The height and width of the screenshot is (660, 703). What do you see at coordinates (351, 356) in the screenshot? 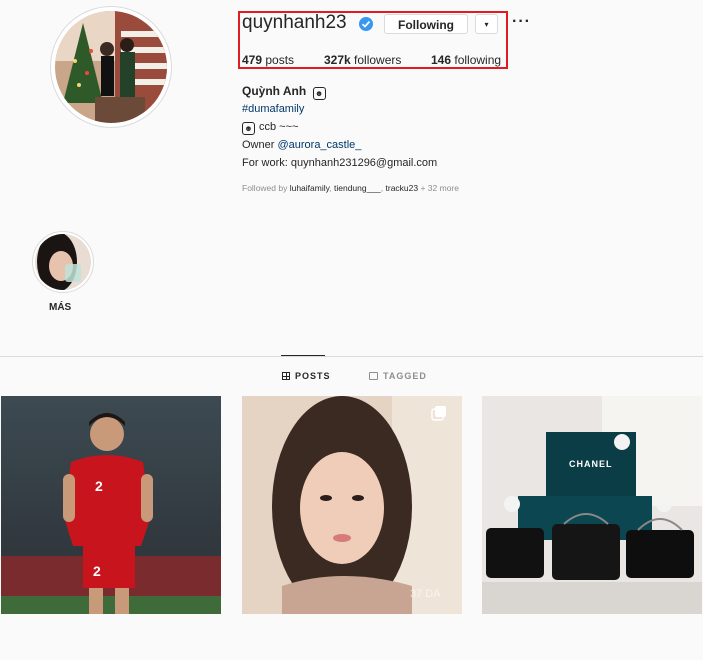
I see `tabs-divider` at bounding box center [351, 356].